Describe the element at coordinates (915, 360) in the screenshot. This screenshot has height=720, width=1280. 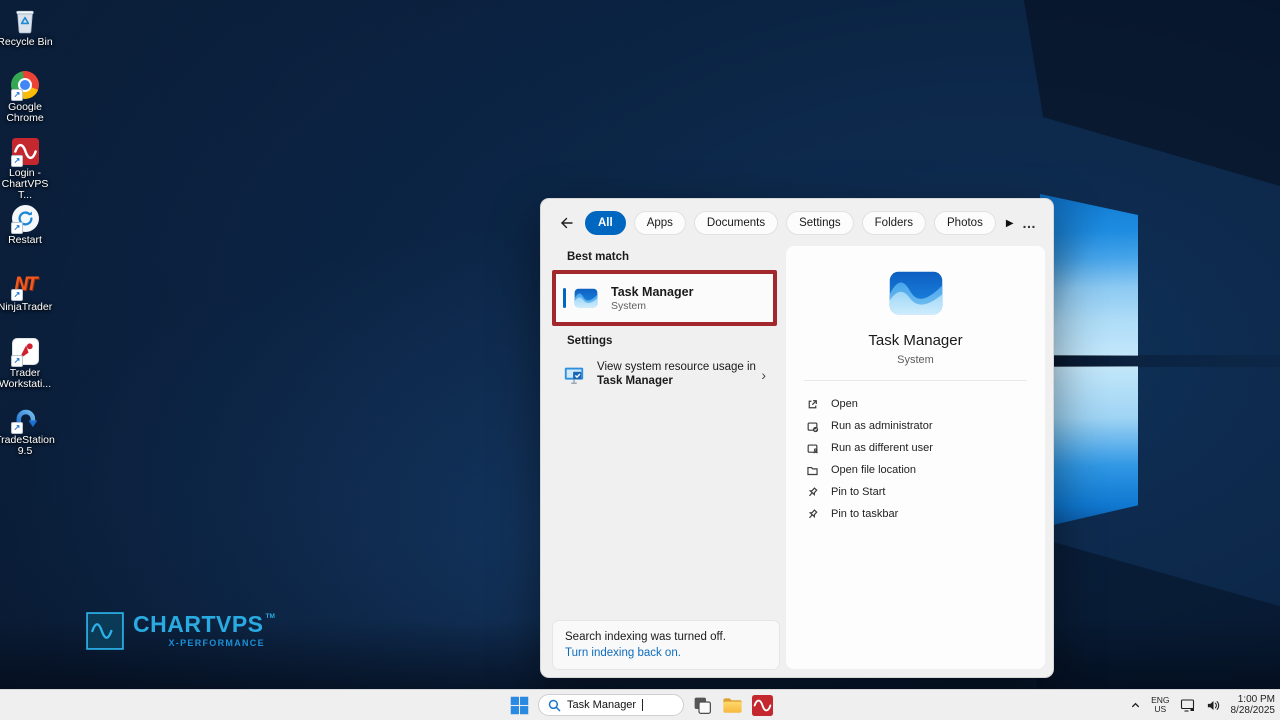
I see `preview-subtitle: System` at that location.